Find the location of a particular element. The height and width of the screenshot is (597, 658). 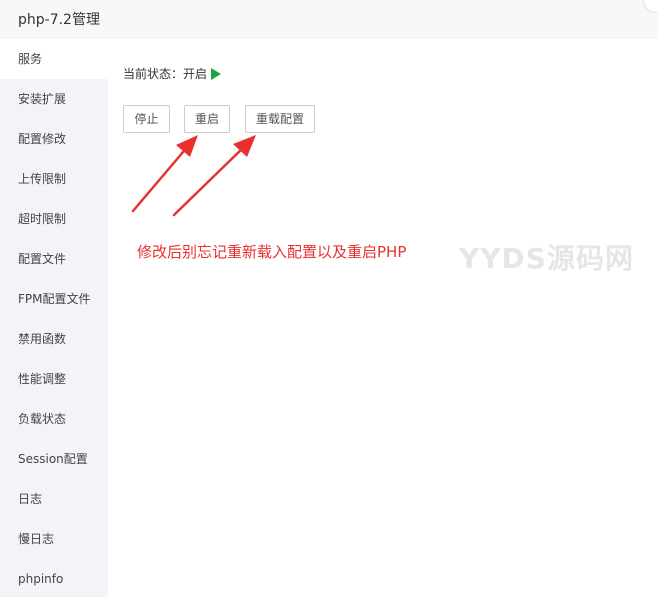

sidebar-item-performance-tuning: 性能调整 is located at coordinates (54, 379).